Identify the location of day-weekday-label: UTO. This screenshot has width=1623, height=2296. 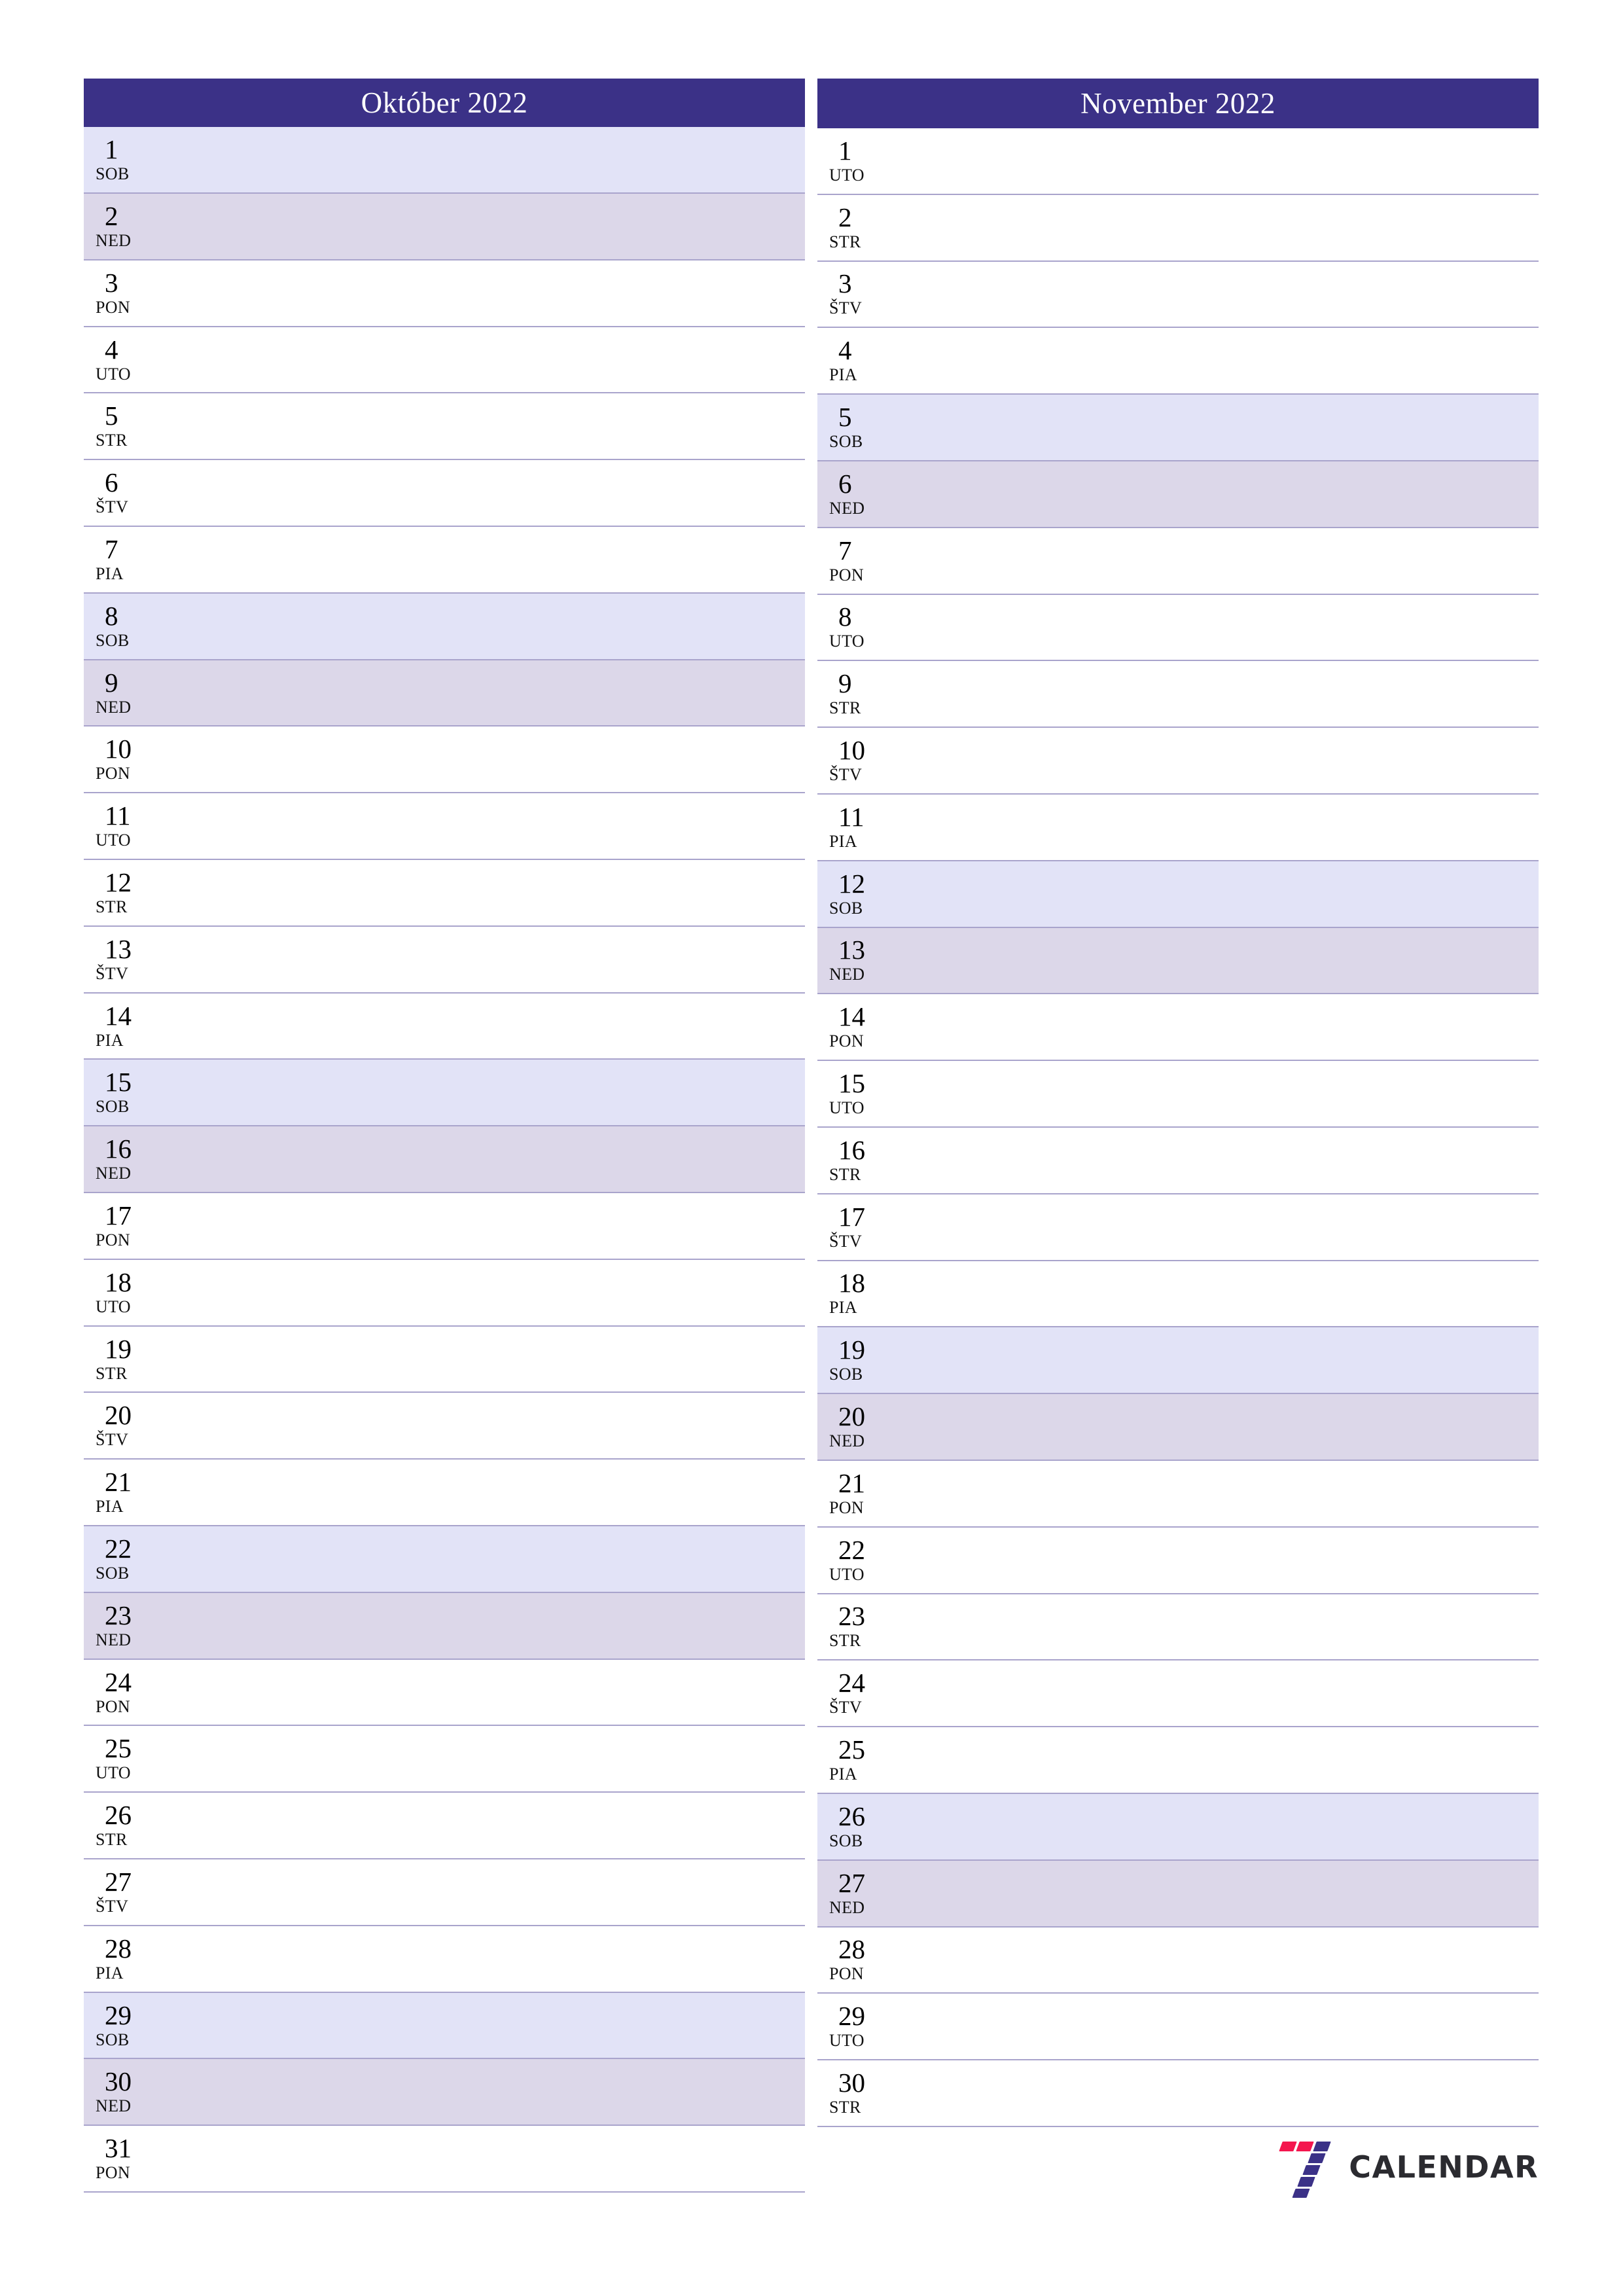
(847, 641).